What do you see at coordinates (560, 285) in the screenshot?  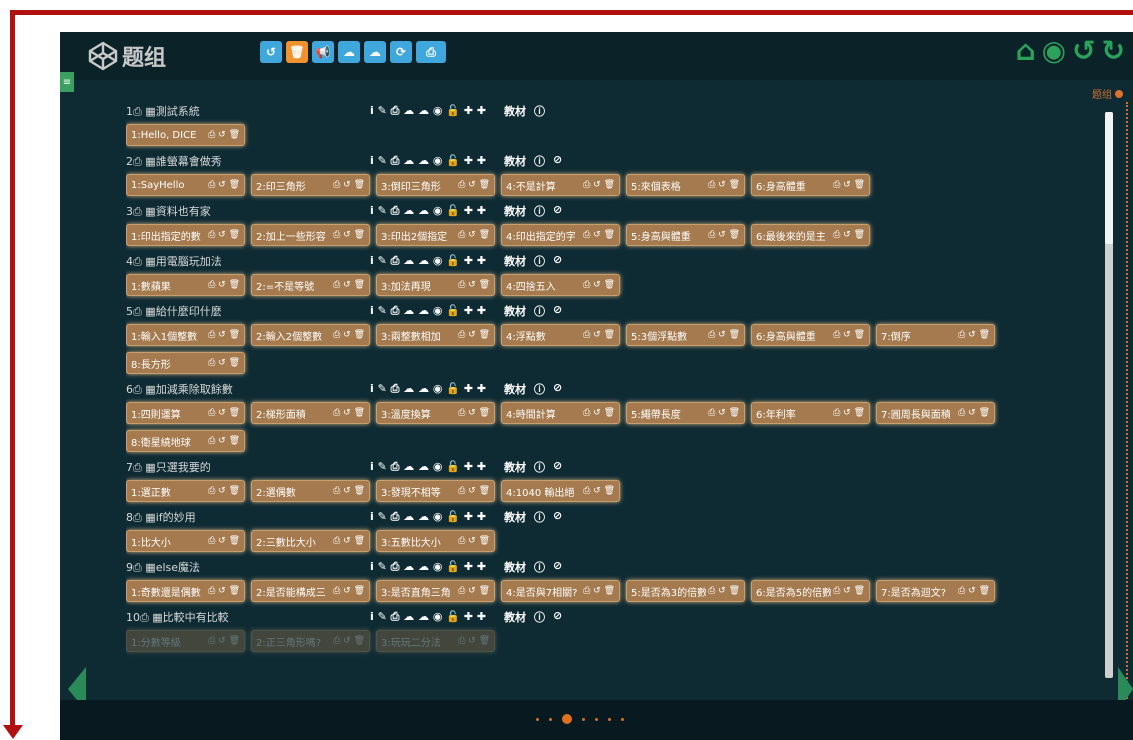 I see `problem-item: 4:四捨五入 ⎙ ↺ 🗑` at bounding box center [560, 285].